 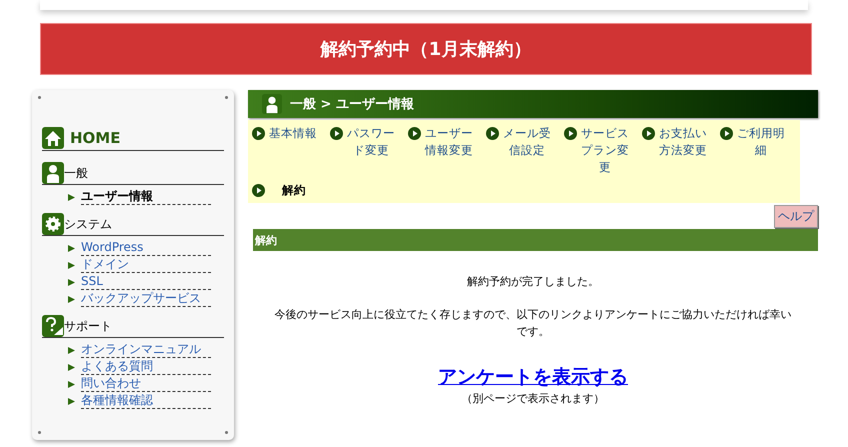 What do you see at coordinates (53, 326) in the screenshot?
I see `help-icon` at bounding box center [53, 326].